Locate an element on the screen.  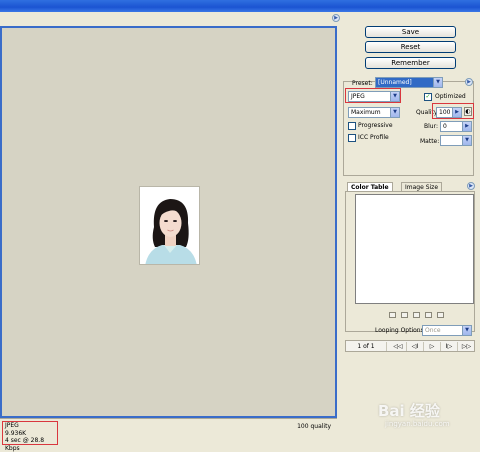
preset-select: [Unnamed] ▼ is located at coordinates (409, 82).